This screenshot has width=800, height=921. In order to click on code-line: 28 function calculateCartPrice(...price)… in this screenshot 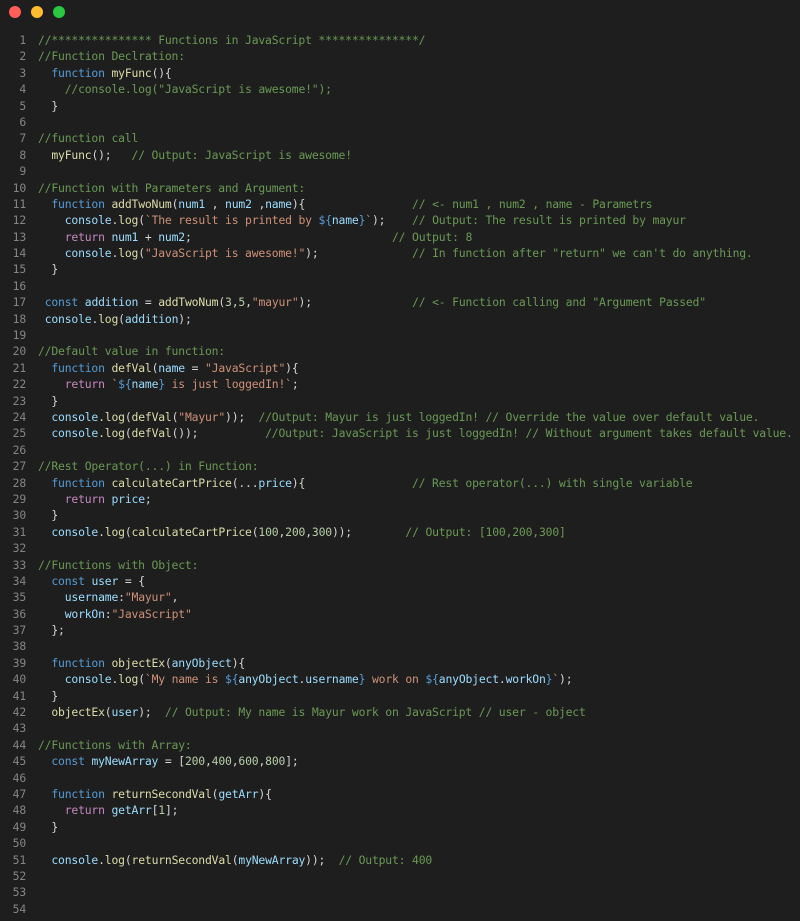, I will do `click(400, 483)`.